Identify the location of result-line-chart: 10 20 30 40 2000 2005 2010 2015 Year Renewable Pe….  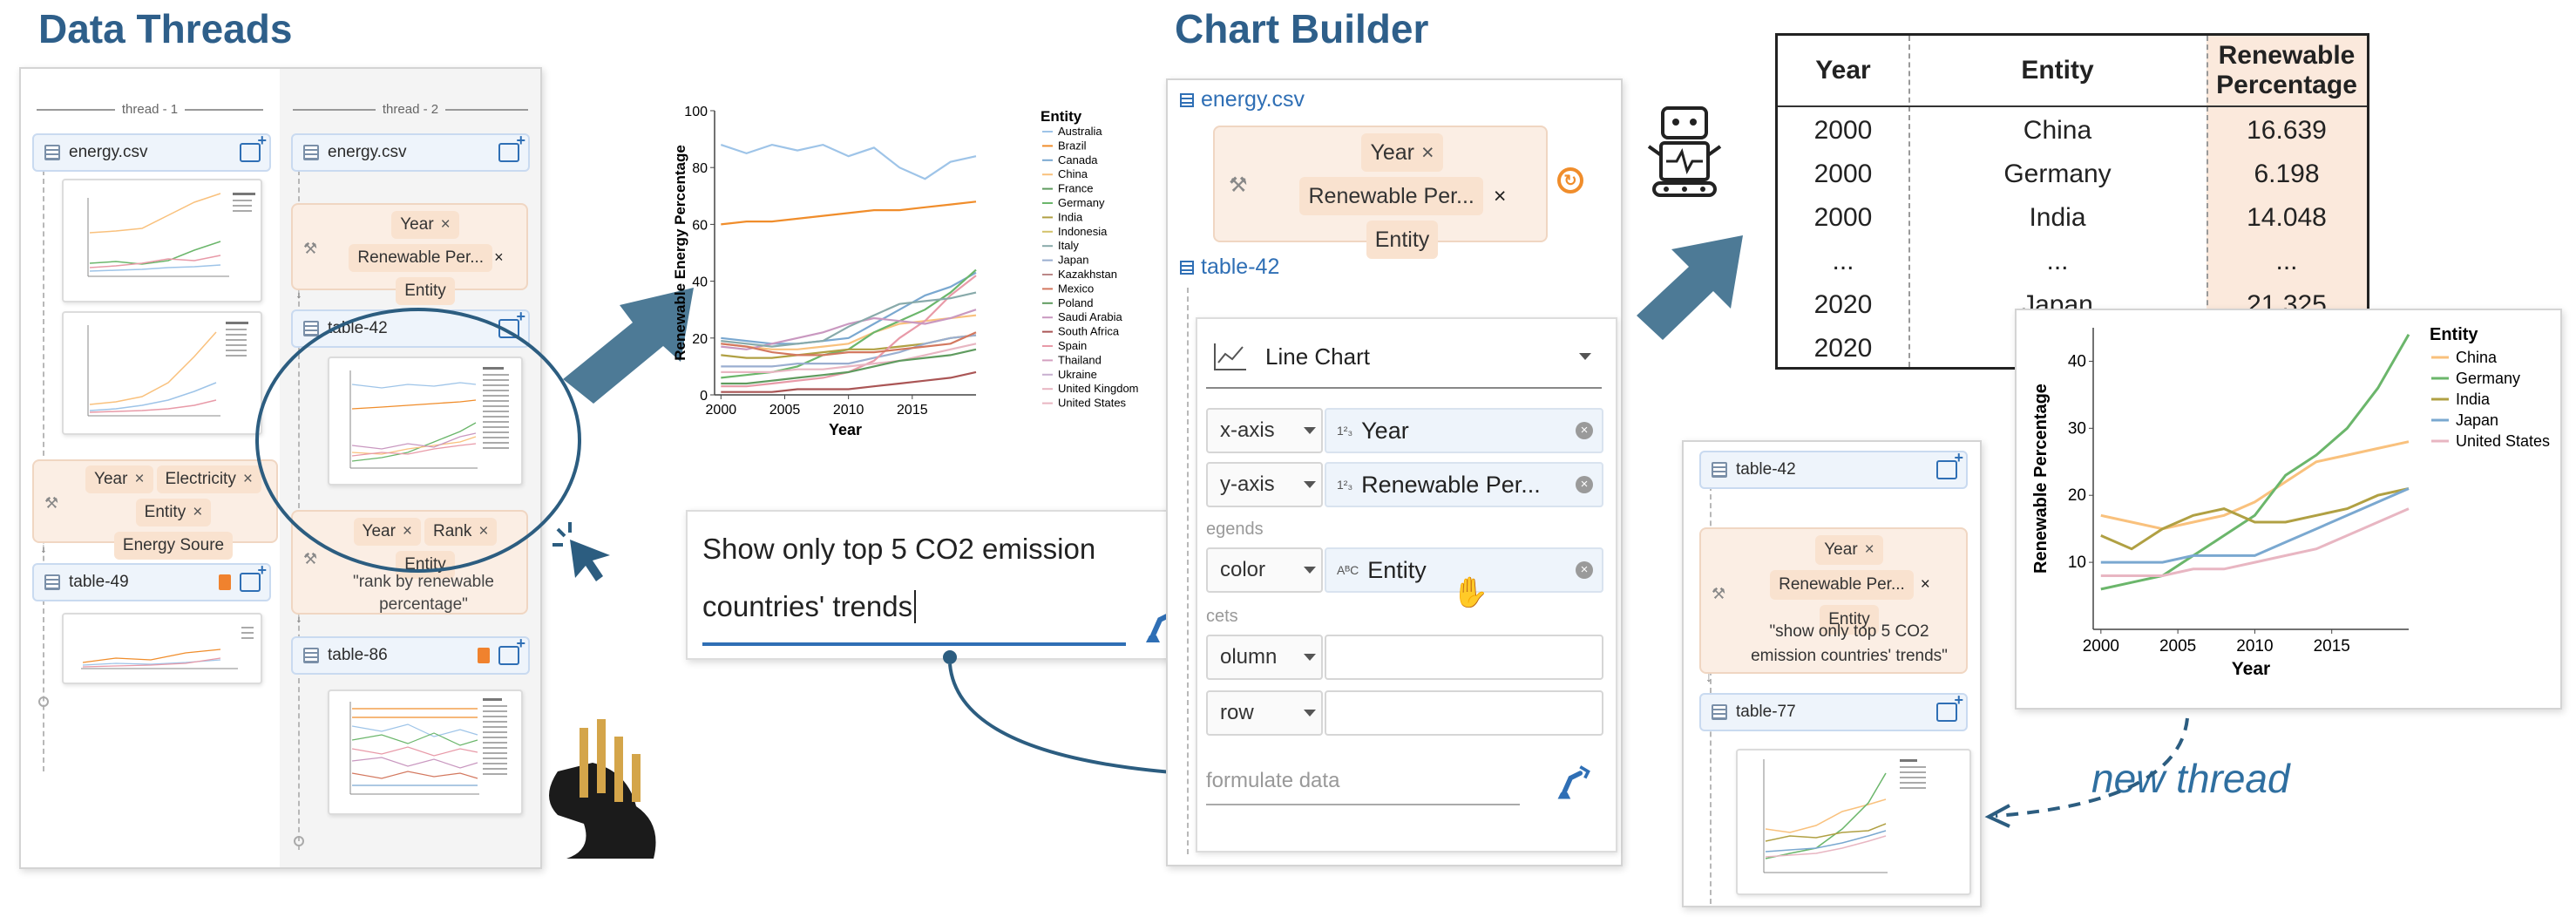
(2291, 502).